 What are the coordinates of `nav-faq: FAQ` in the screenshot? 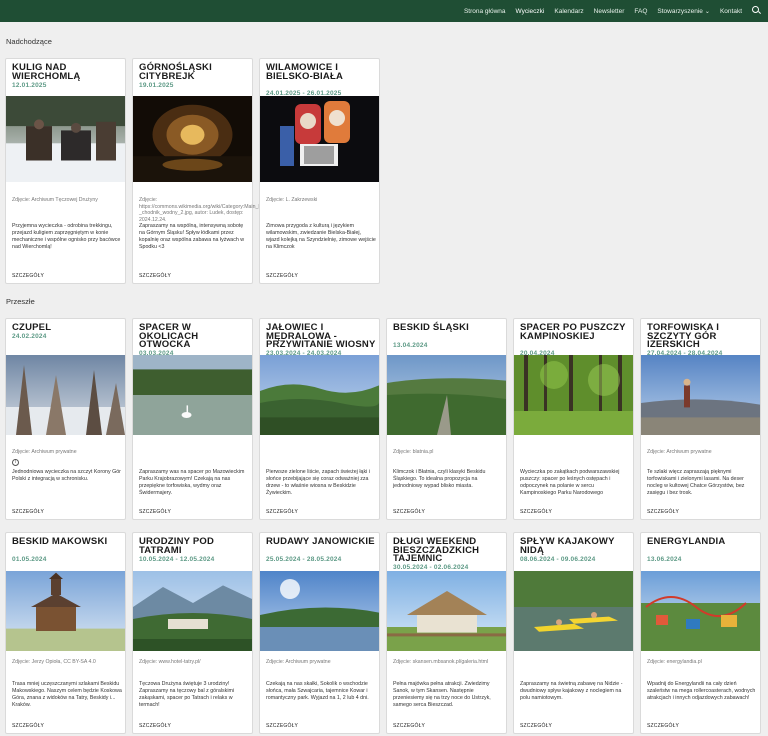 It's located at (640, 11).